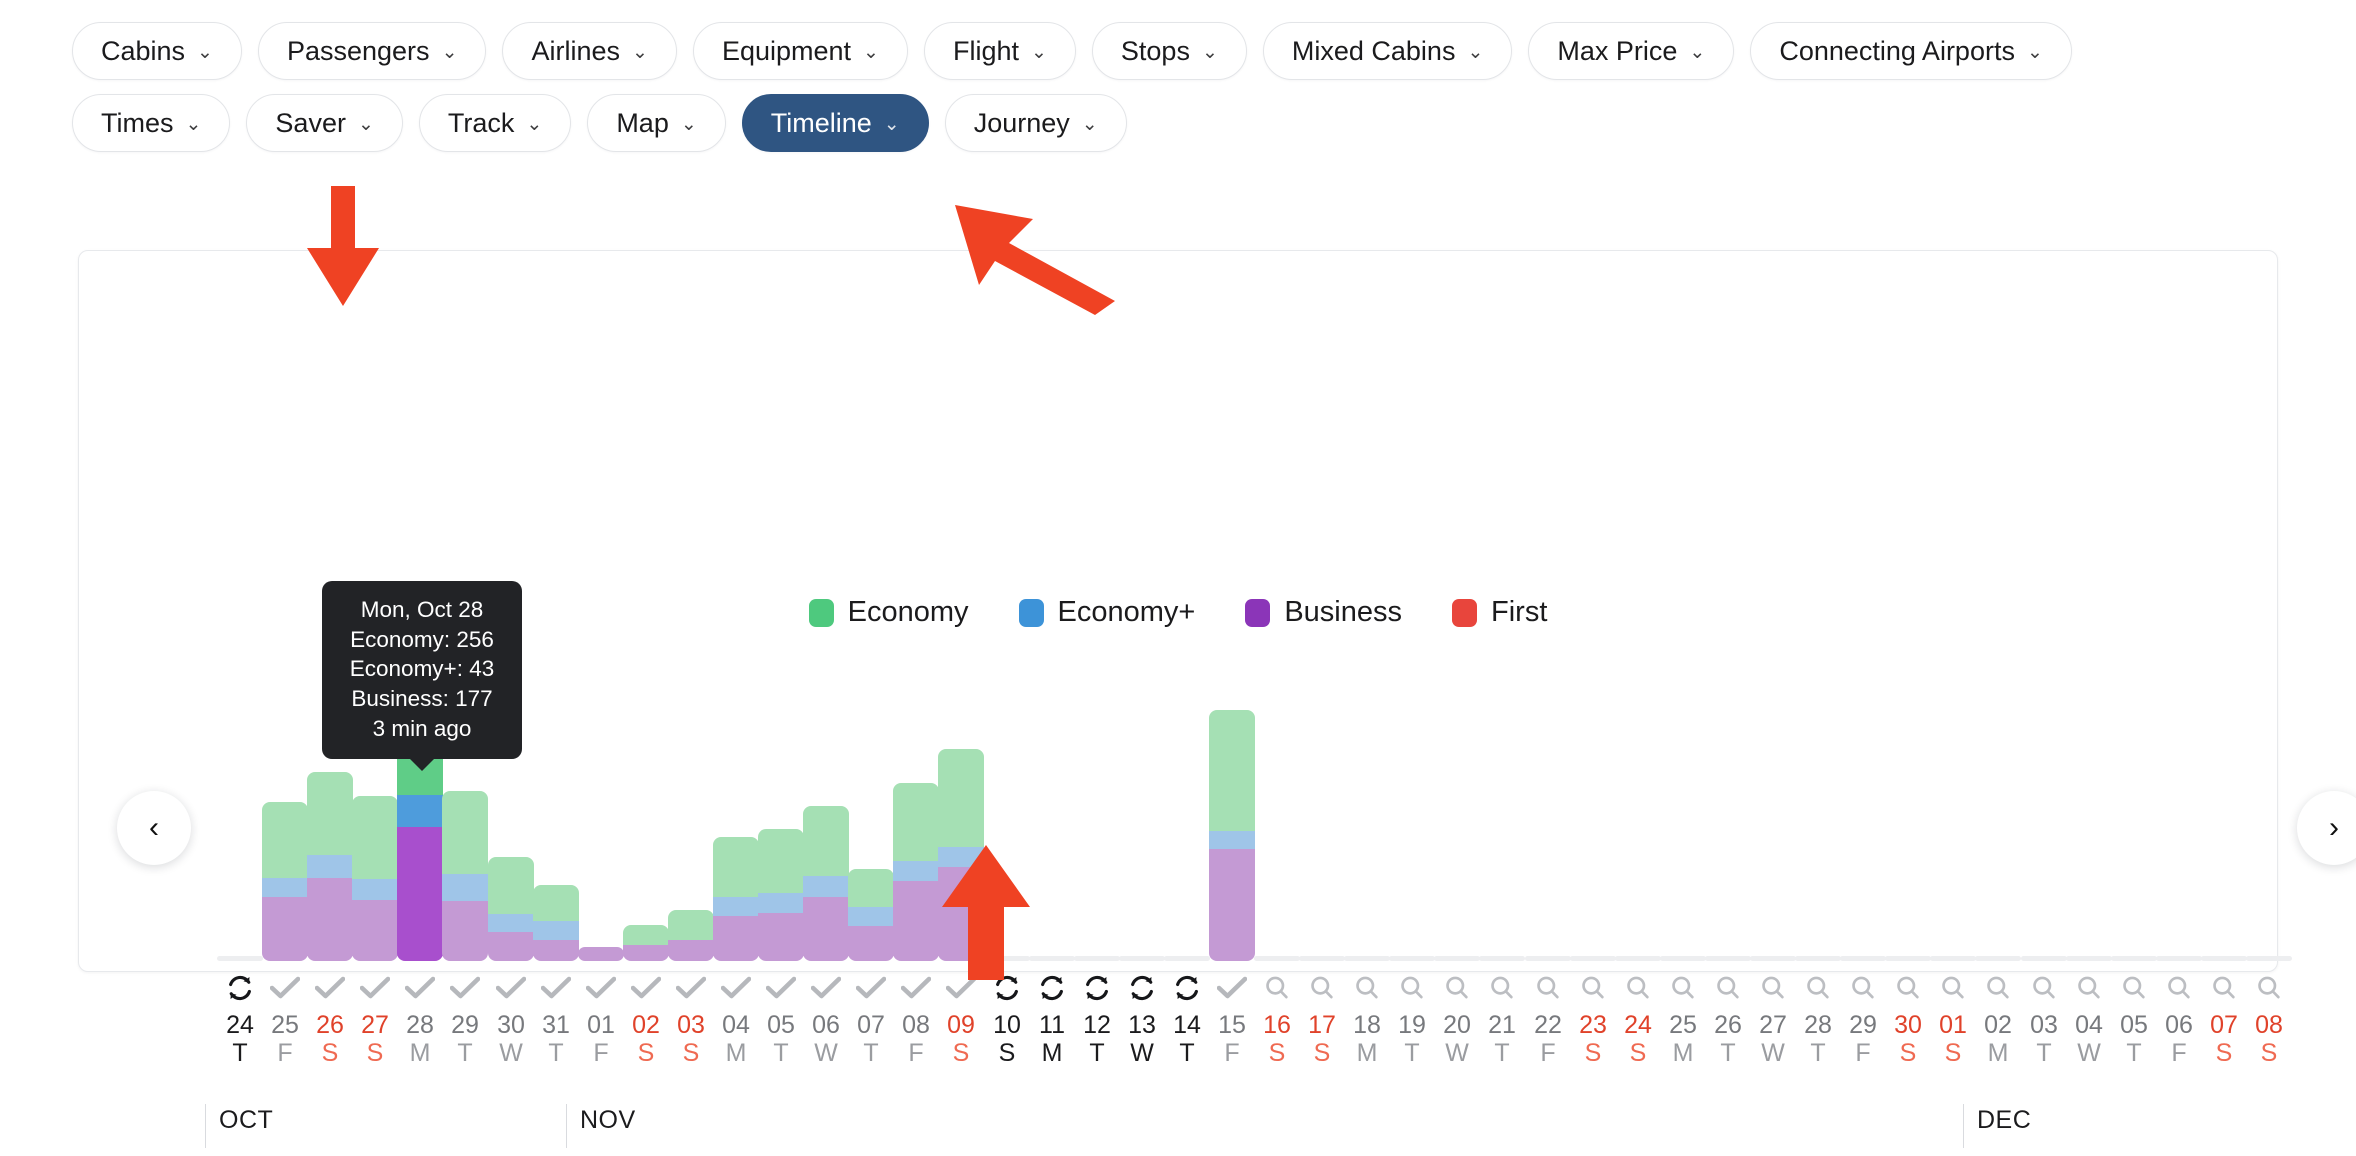 The image size is (2356, 1156). What do you see at coordinates (495, 123) in the screenshot?
I see `filter-chip-track: Track ⌄` at bounding box center [495, 123].